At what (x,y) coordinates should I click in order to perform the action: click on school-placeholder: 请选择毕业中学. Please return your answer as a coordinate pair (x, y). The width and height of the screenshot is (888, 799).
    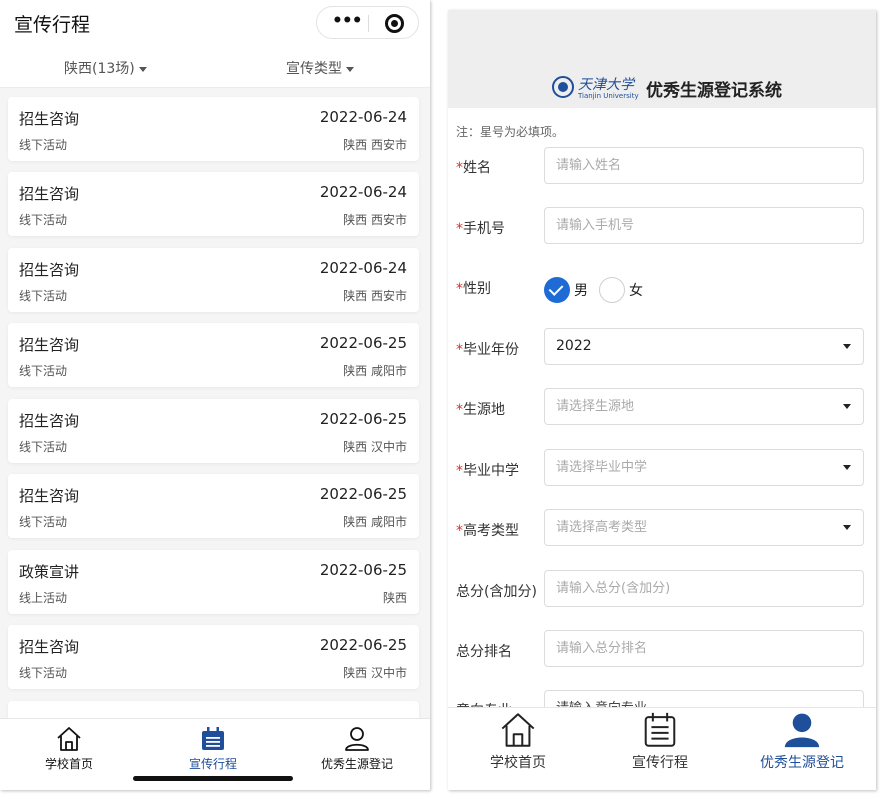
    Looking at the image, I should click on (602, 467).